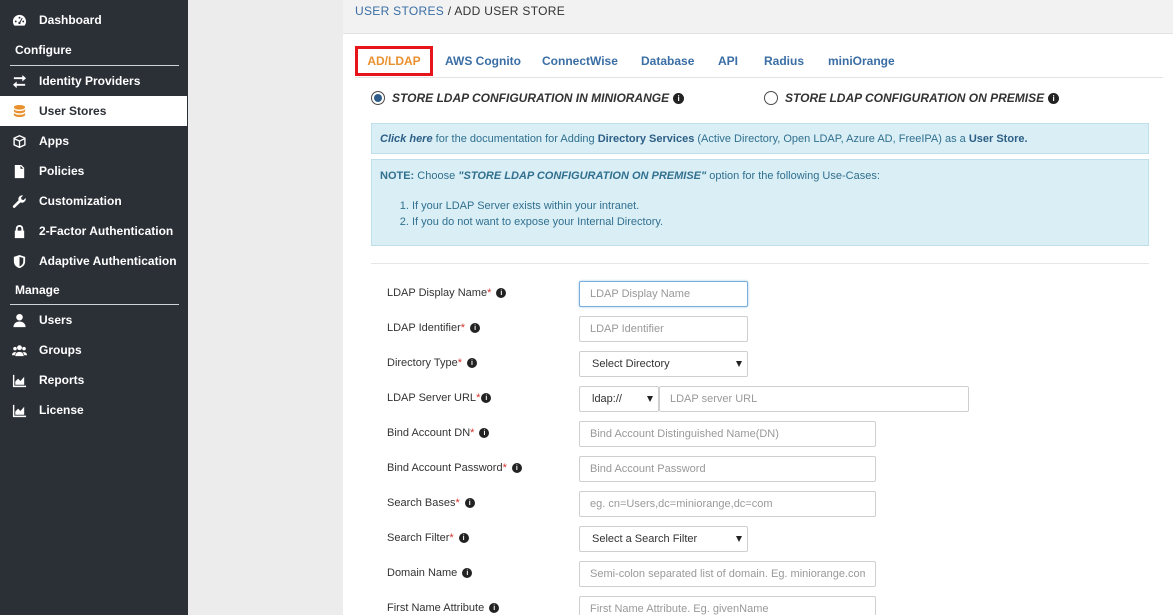 This screenshot has height=615, width=1173. I want to click on radio-store-in-miniorange: STORE LDAP CONFIGURATION IN MINIORANGE i, so click(528, 98).